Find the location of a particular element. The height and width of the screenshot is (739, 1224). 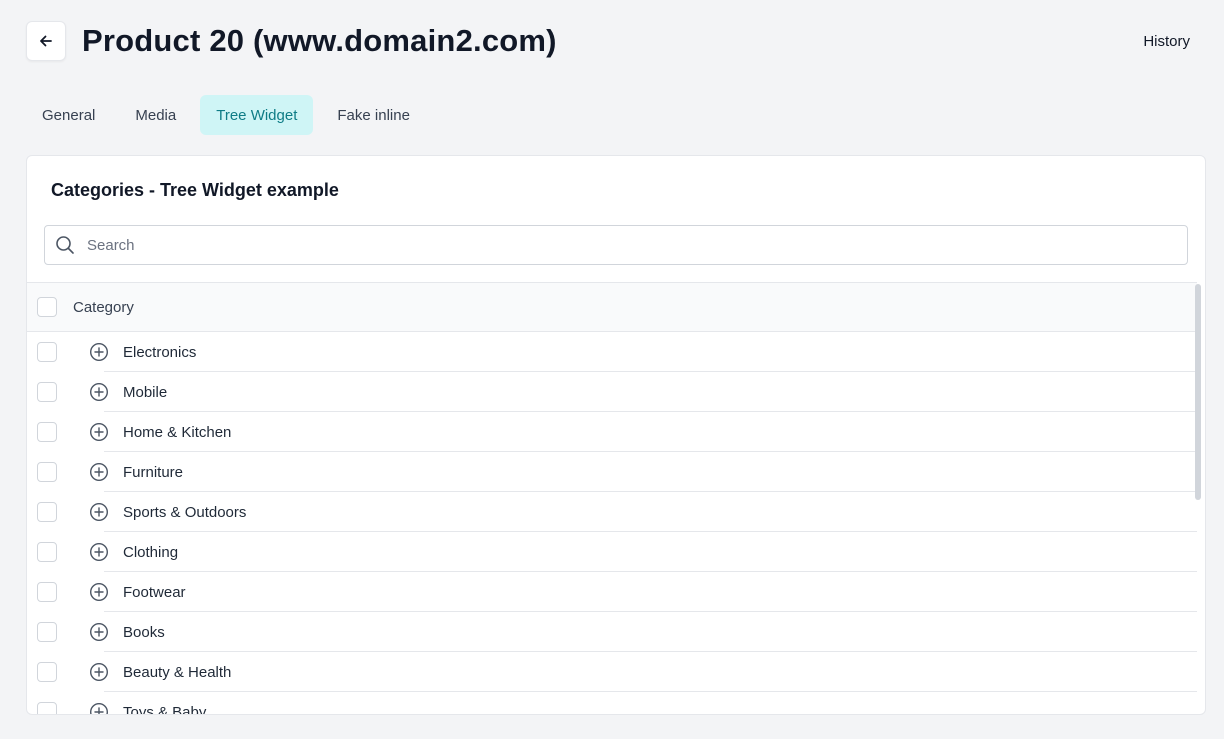

table-row: Footwear is located at coordinates (612, 592).